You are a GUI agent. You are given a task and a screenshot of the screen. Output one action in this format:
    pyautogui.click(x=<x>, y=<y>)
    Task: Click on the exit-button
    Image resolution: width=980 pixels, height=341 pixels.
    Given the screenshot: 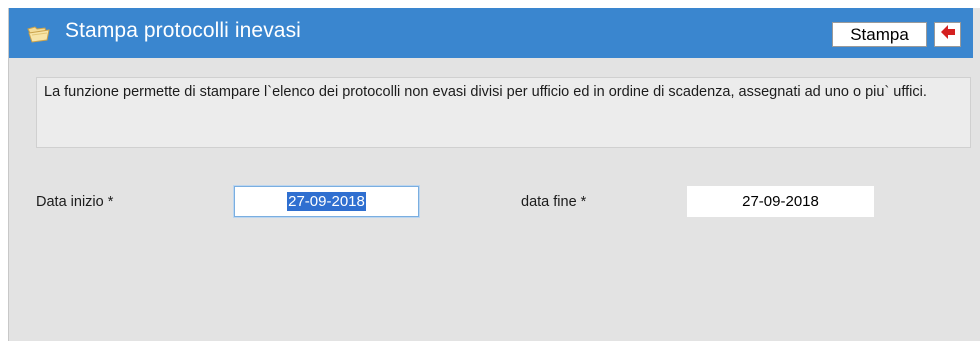 What is the action you would take?
    pyautogui.click(x=947, y=34)
    